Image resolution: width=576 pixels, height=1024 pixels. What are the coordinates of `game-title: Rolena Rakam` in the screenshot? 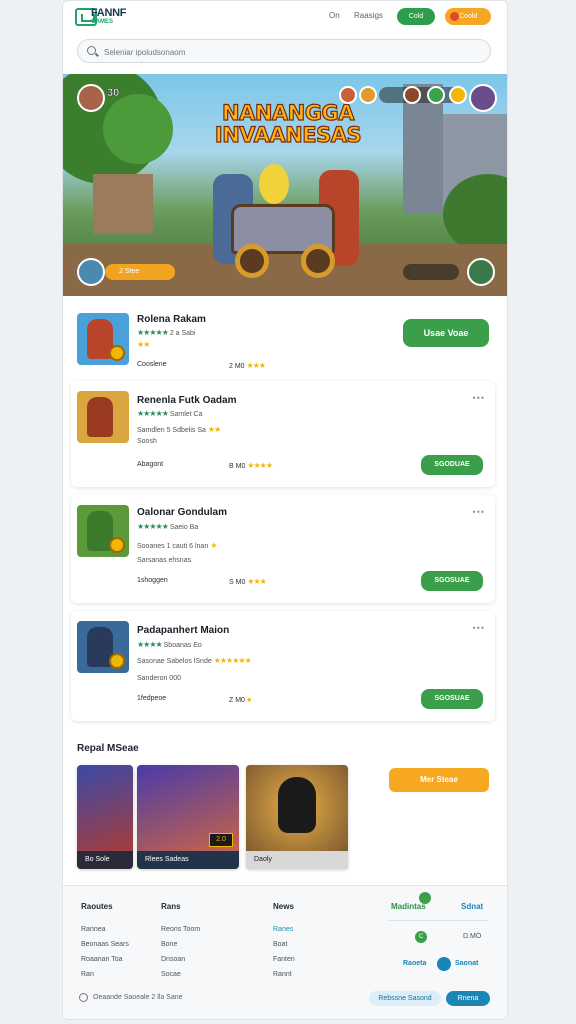 It's located at (171, 319).